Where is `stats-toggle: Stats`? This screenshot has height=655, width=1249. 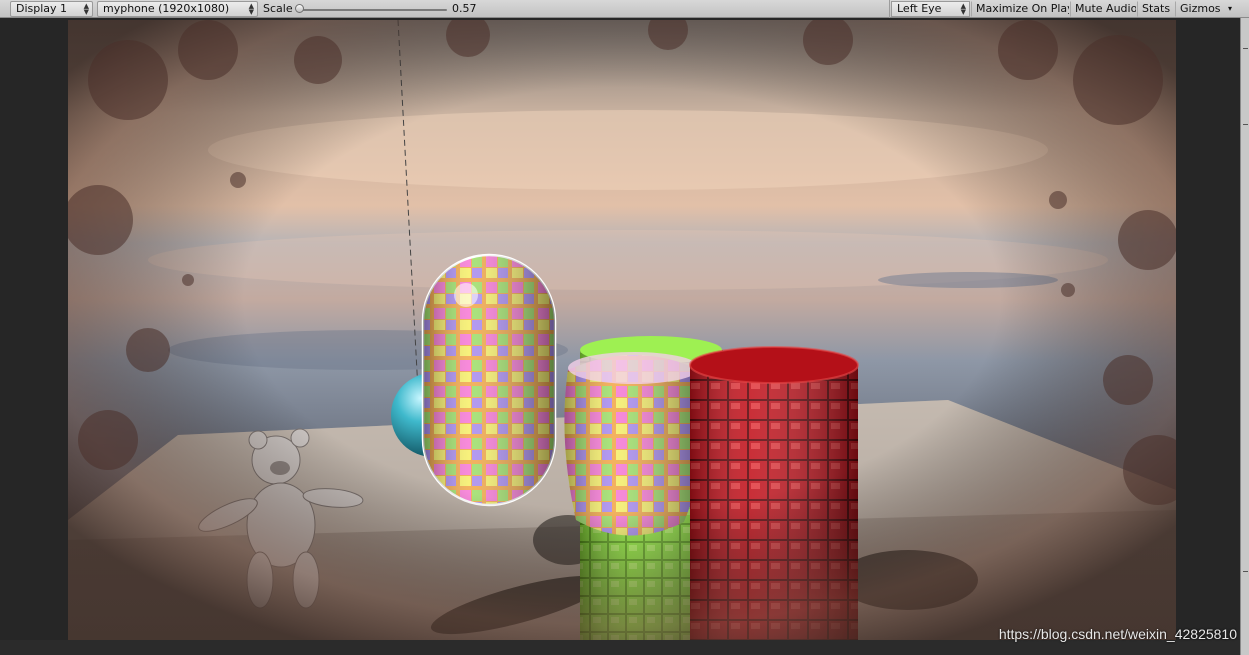
stats-toggle: Stats is located at coordinates (1156, 9).